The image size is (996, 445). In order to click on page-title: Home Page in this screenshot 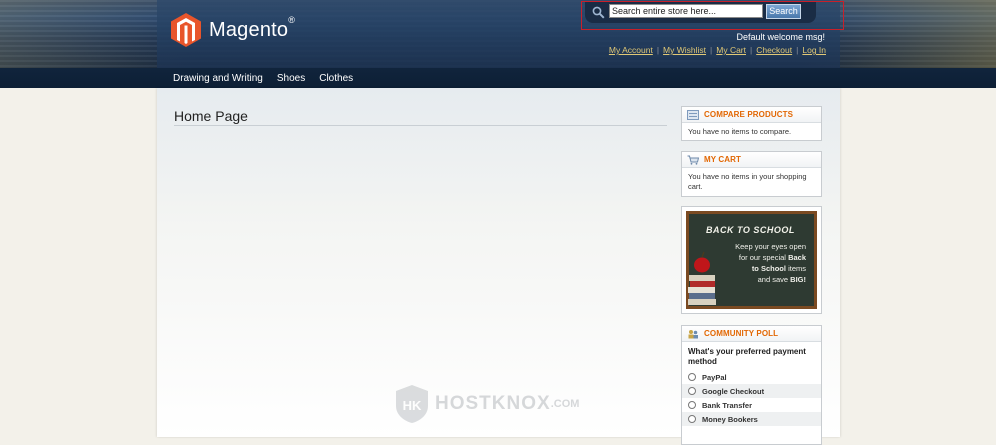, I will do `click(211, 116)`.